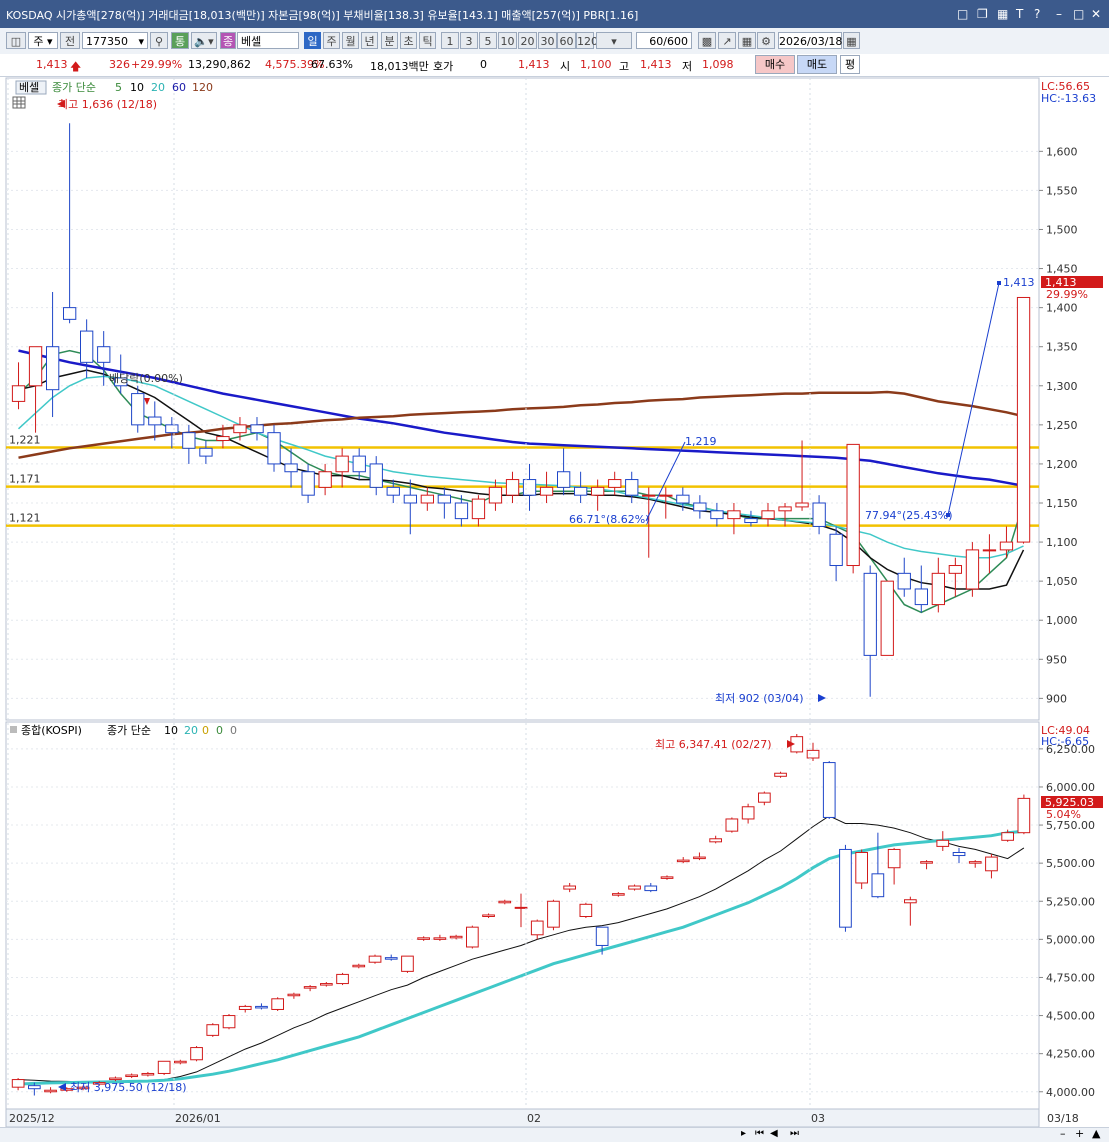 Image resolution: width=1109 pixels, height=1142 pixels. What do you see at coordinates (488, 40) in the screenshot?
I see `minute-5-button: 5` at bounding box center [488, 40].